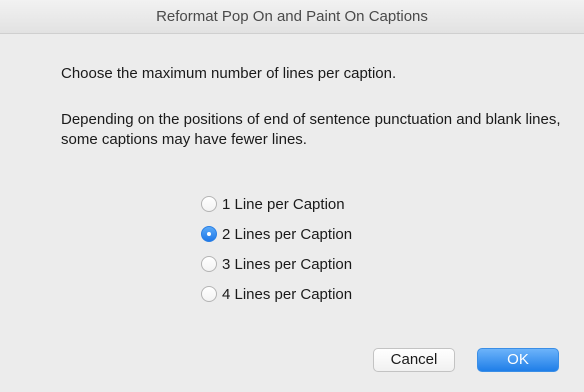 This screenshot has height=392, width=584. What do you see at coordinates (283, 204) in the screenshot?
I see `radio-option-label: 1 Line per Caption` at bounding box center [283, 204].